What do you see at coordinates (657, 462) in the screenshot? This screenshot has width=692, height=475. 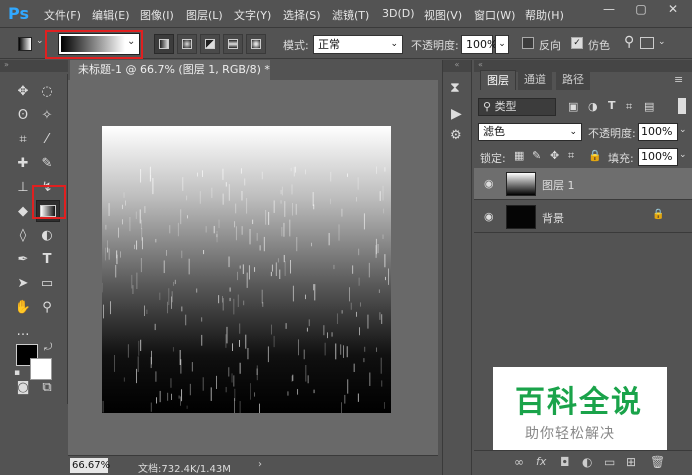 I see `trash-icon: 🗑` at bounding box center [657, 462].